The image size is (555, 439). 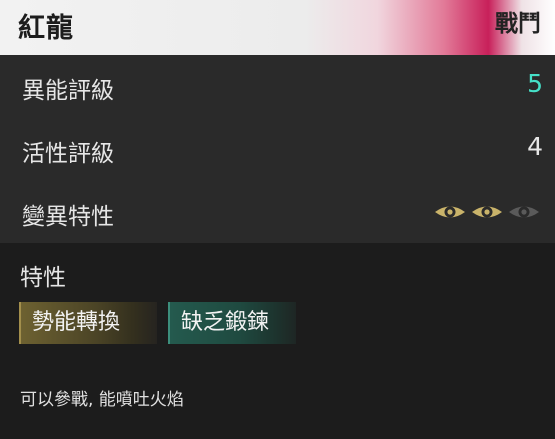 What do you see at coordinates (524, 212) in the screenshot?
I see `eye-empty-icon` at bounding box center [524, 212].